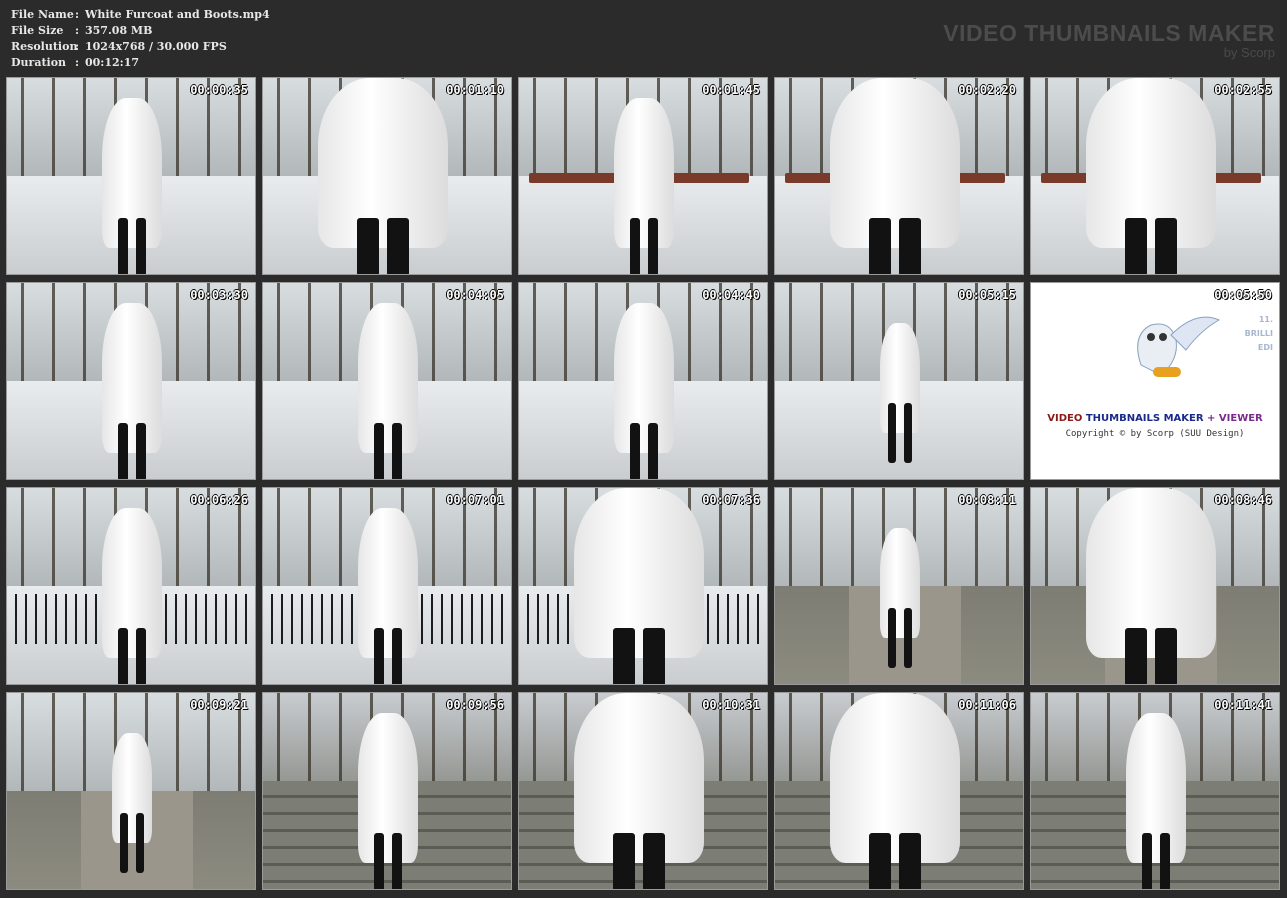  What do you see at coordinates (731, 500) in the screenshot?
I see `thumbnail-timestamp: 00:07:36` at bounding box center [731, 500].